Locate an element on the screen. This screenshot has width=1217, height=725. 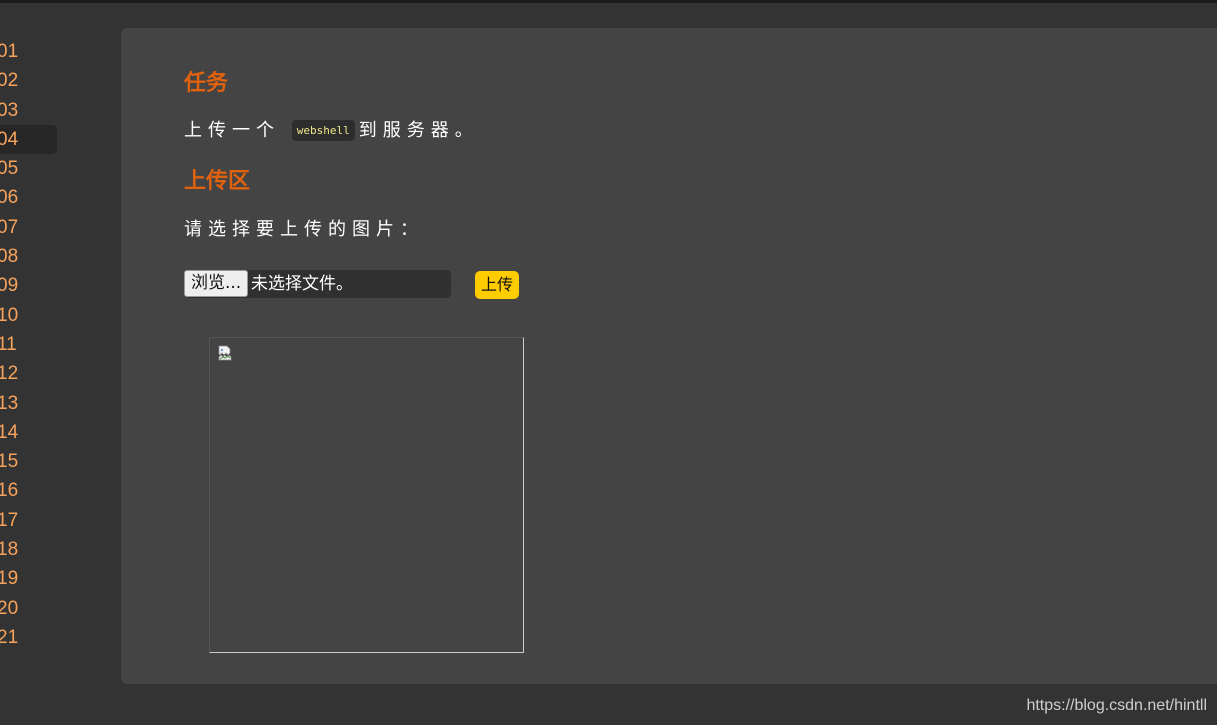
image-preview is located at coordinates (366, 495).